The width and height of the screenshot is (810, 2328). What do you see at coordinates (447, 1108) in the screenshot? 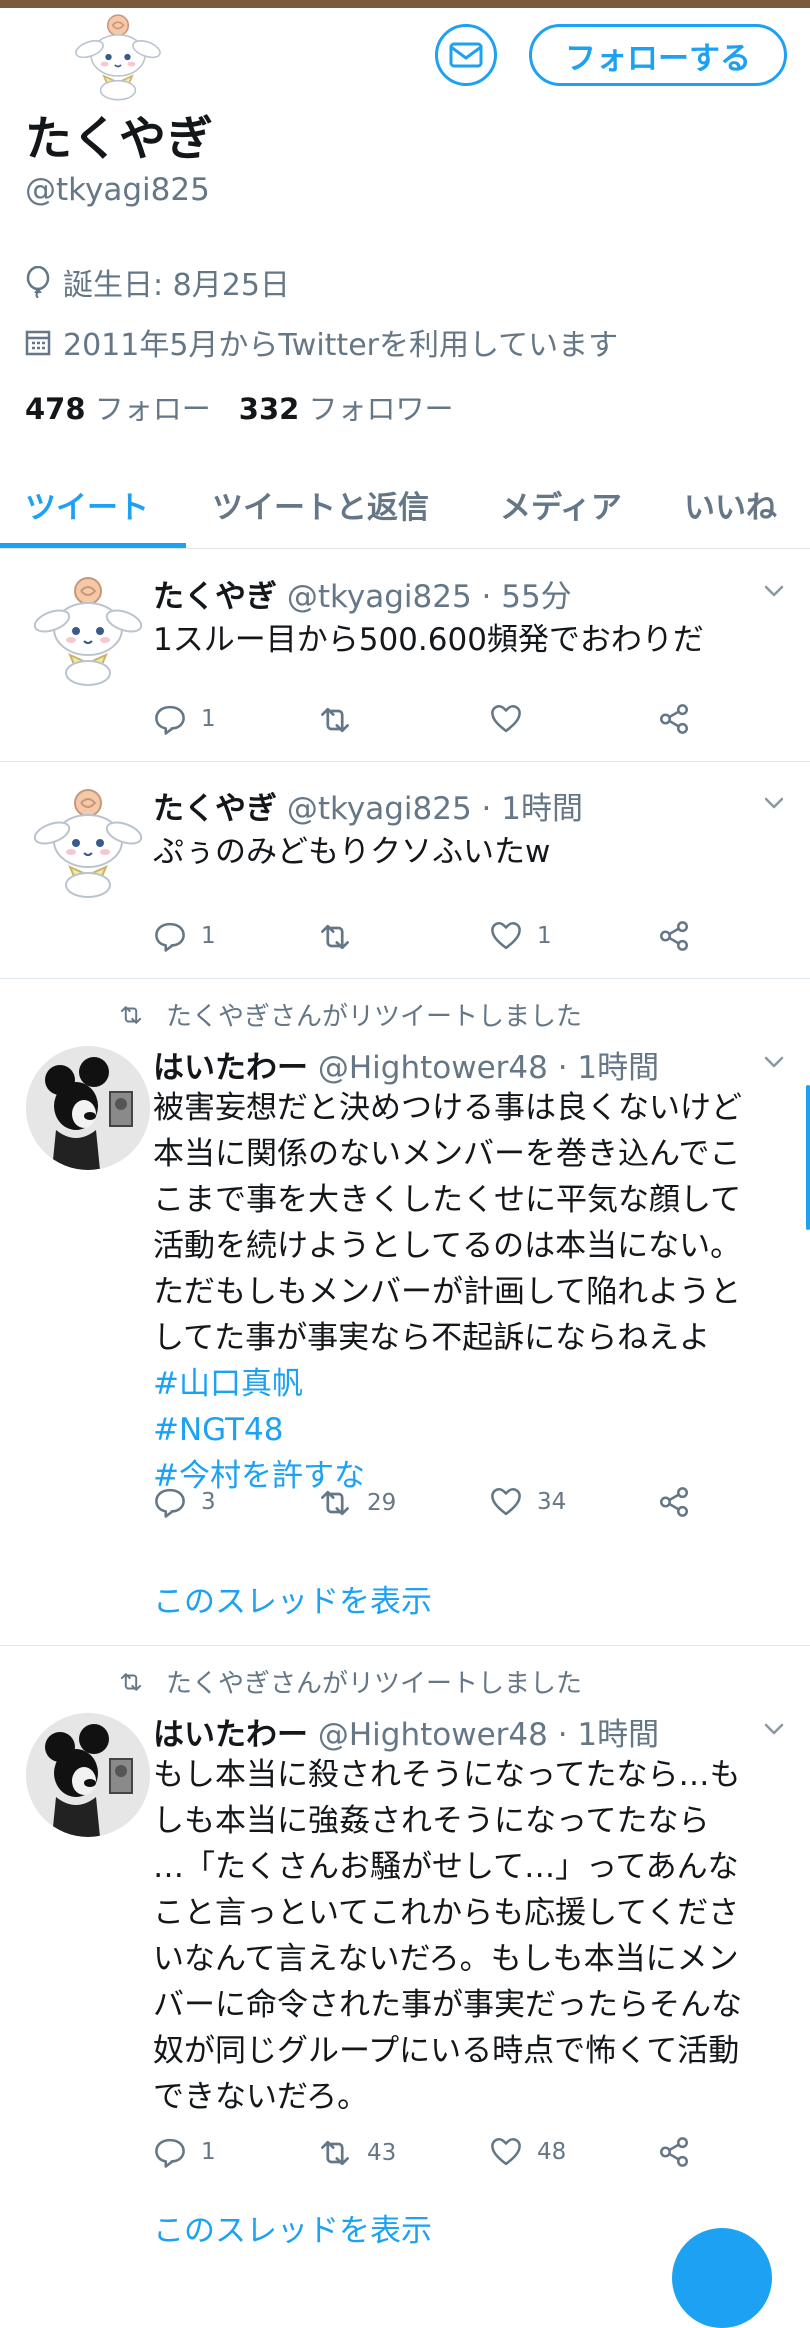
I see `tweet-text-line: 被害妄想だと決めつける事は良くないけど` at bounding box center [447, 1108].